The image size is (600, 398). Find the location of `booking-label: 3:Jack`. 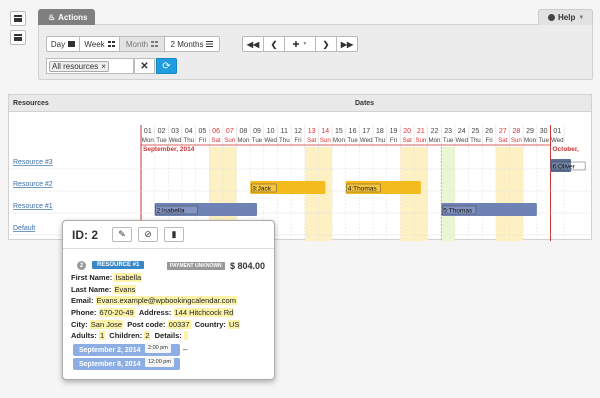

booking-label: 3:Jack is located at coordinates (262, 189).